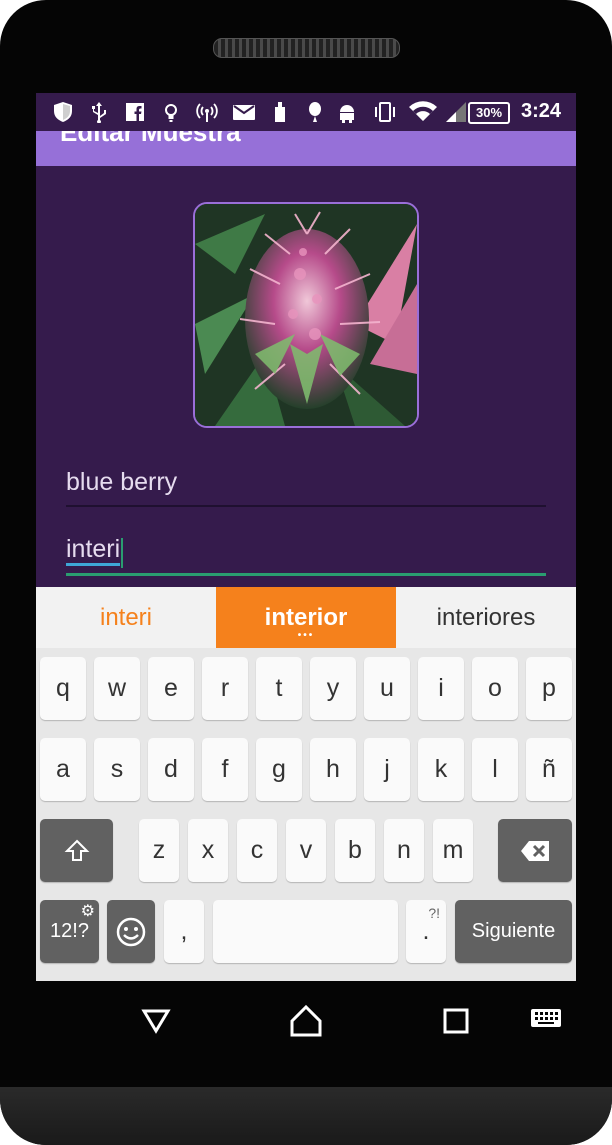 The width and height of the screenshot is (612, 1145). Describe the element at coordinates (549, 769) in the screenshot. I see `key-n-tilde: ñ` at that location.